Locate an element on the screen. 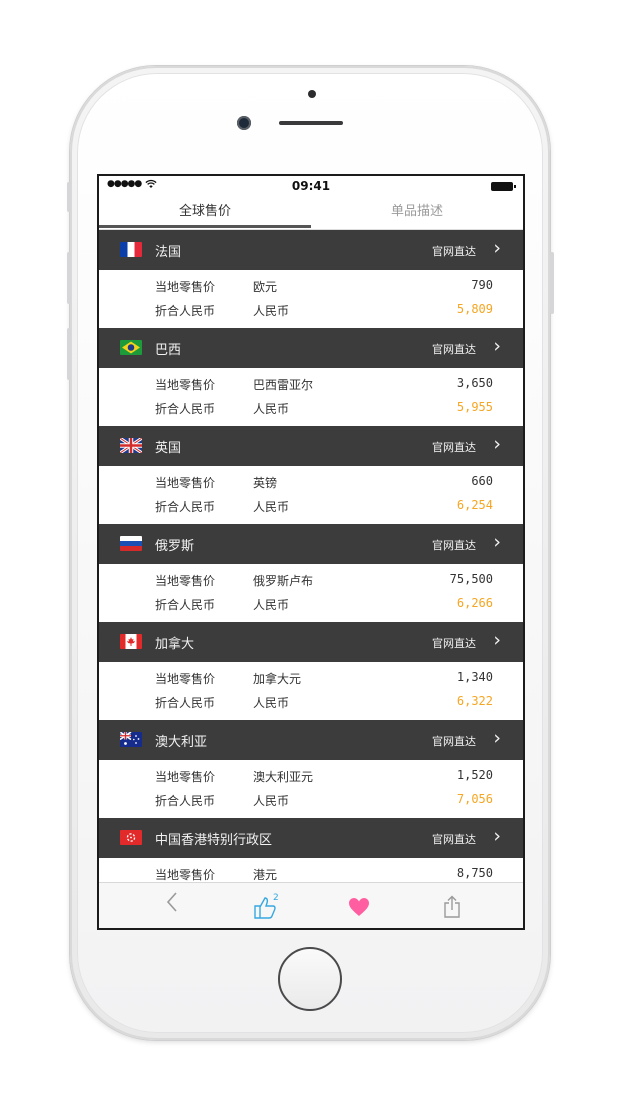  canada-flag-icon is located at coordinates (131, 641).